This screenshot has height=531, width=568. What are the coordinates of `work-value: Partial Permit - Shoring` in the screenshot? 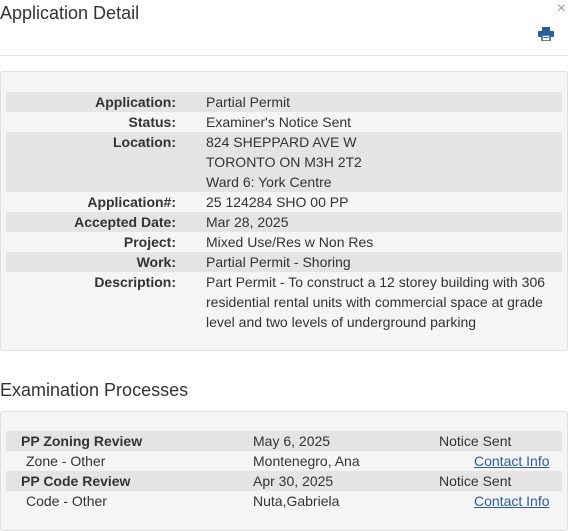 It's located at (278, 262).